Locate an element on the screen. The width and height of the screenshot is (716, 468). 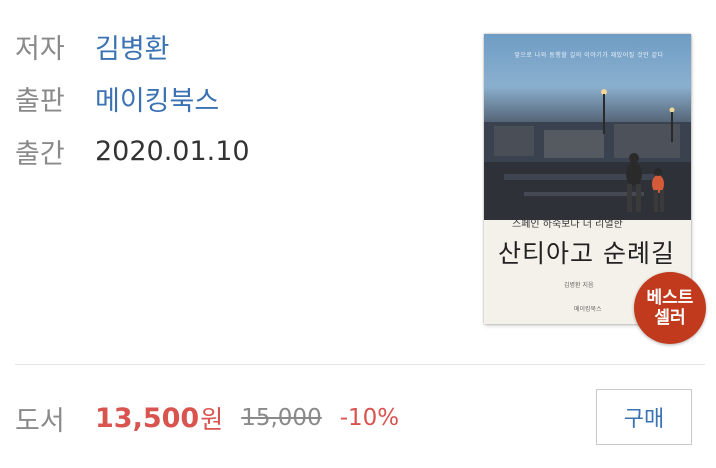
publisher-link: 메이킹북스 is located at coordinates (157, 98).